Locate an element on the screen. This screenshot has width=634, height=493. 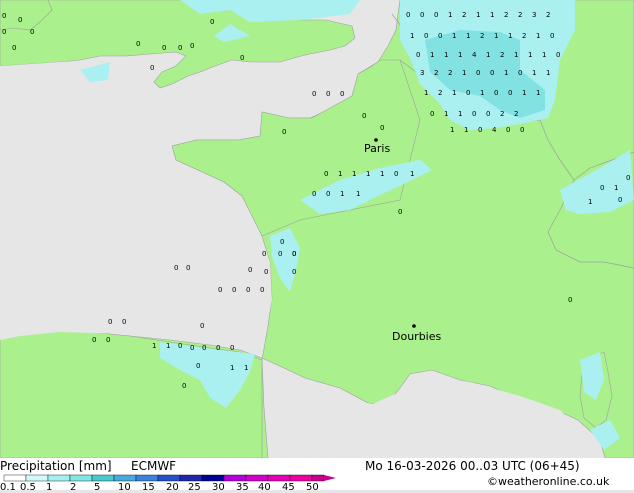
credit-text: ©weatheronline.co.uk is located at coordinates (548, 481).